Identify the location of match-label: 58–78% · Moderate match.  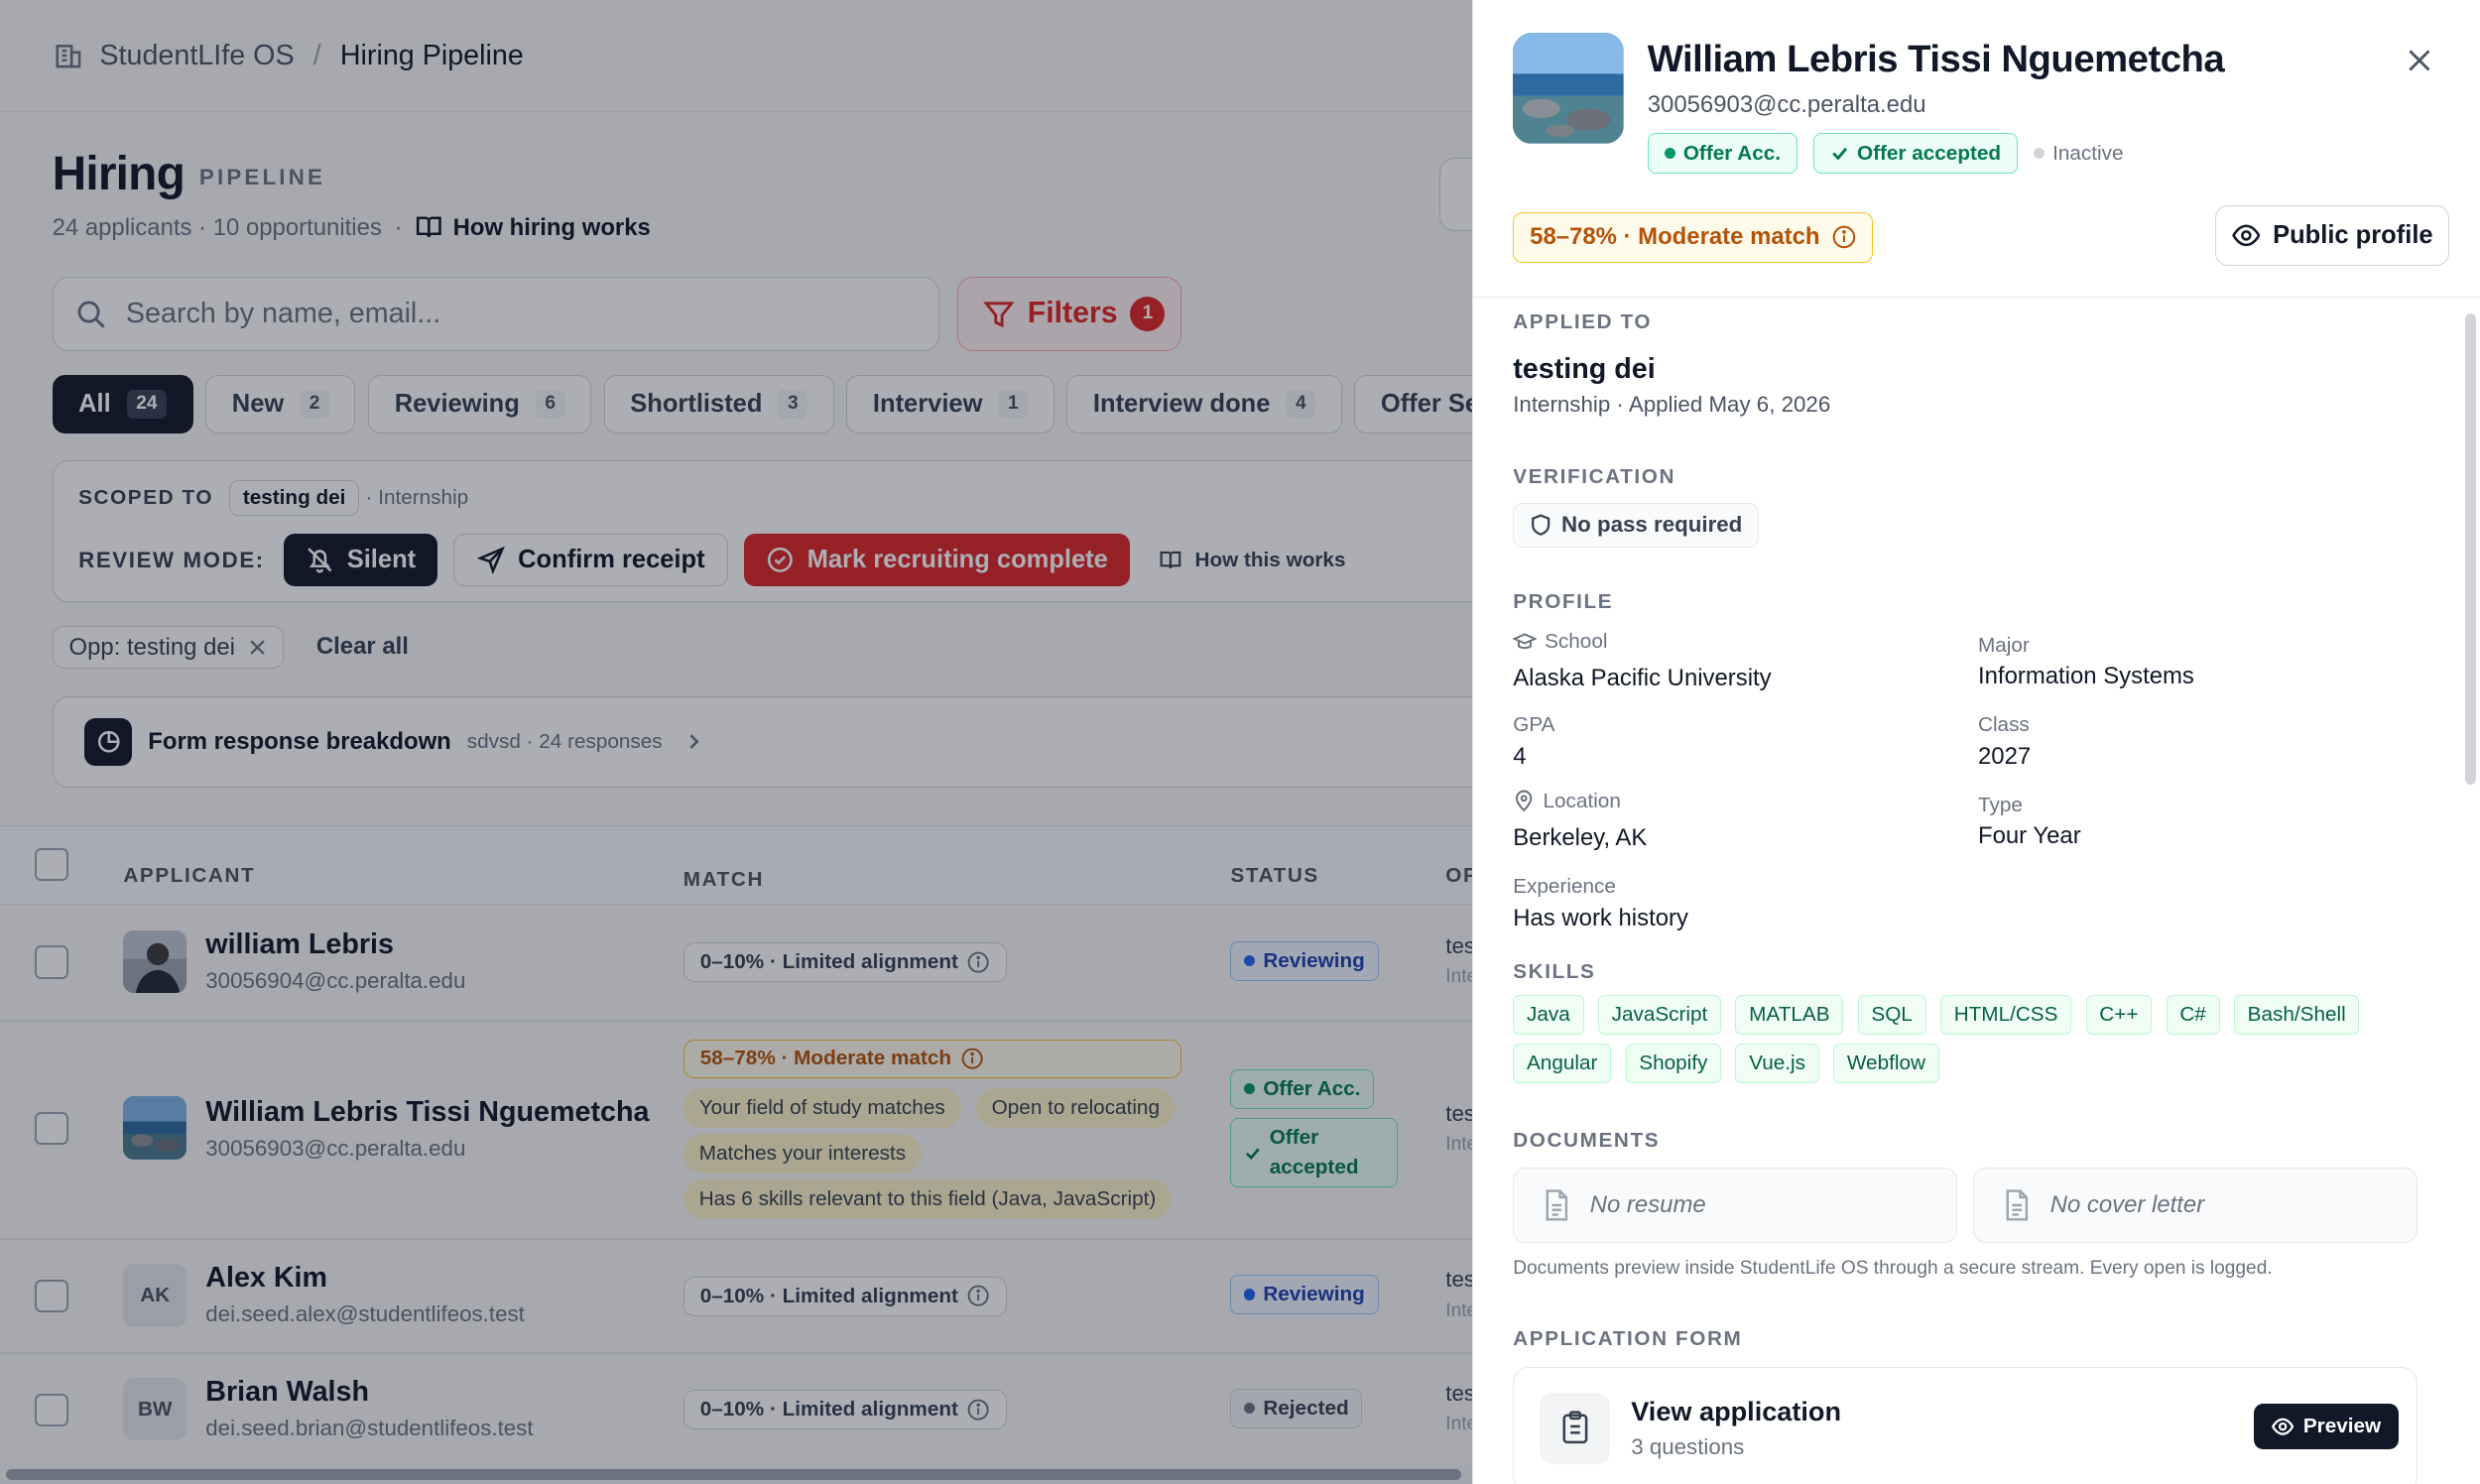
(1675, 237).